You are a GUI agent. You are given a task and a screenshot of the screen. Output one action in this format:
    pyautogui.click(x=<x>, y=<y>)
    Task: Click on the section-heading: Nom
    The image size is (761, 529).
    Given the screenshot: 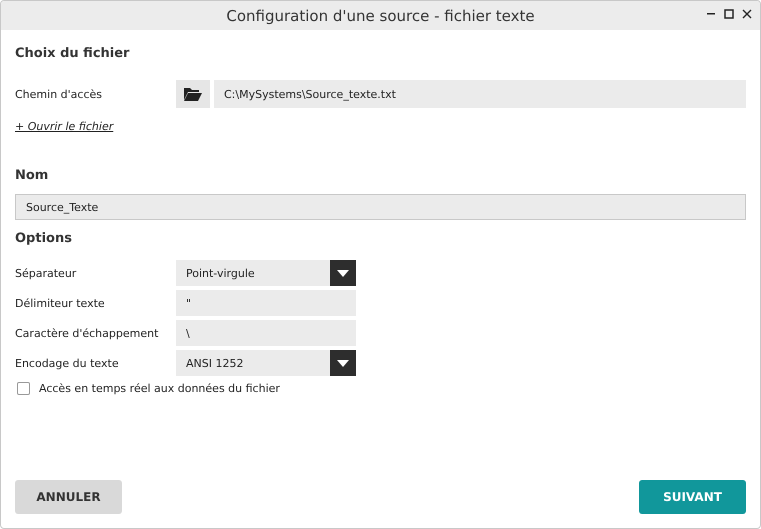 What is the action you would take?
    pyautogui.click(x=32, y=175)
    